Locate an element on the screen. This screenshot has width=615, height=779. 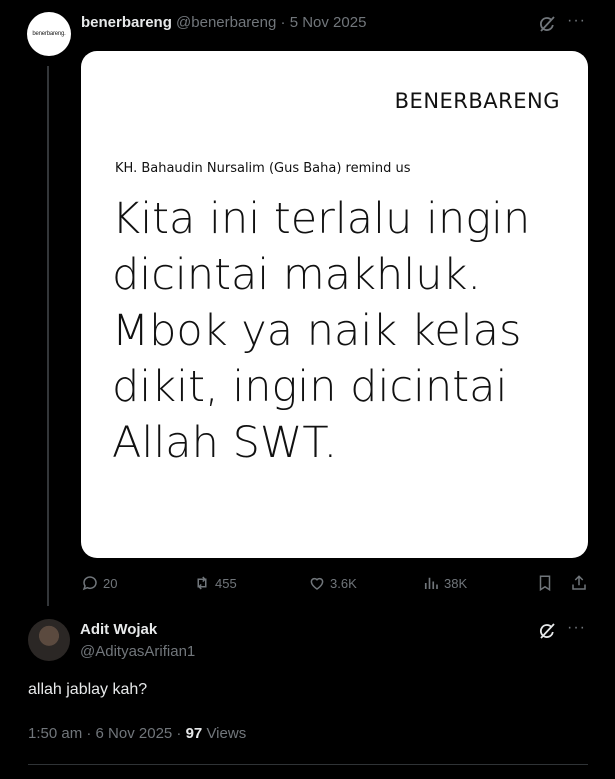
divider is located at coordinates (308, 764).